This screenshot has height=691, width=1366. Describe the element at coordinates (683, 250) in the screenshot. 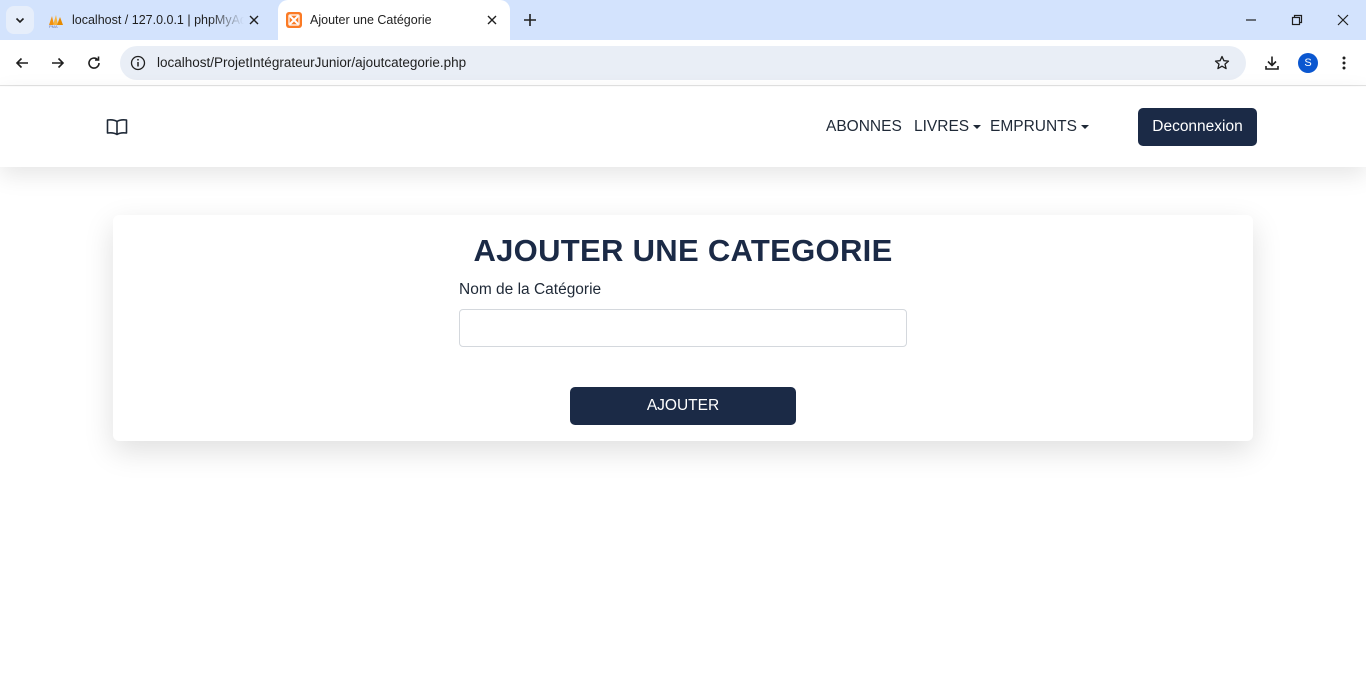

I see `page-title: AJOUTER UNE CATEGORIE` at that location.